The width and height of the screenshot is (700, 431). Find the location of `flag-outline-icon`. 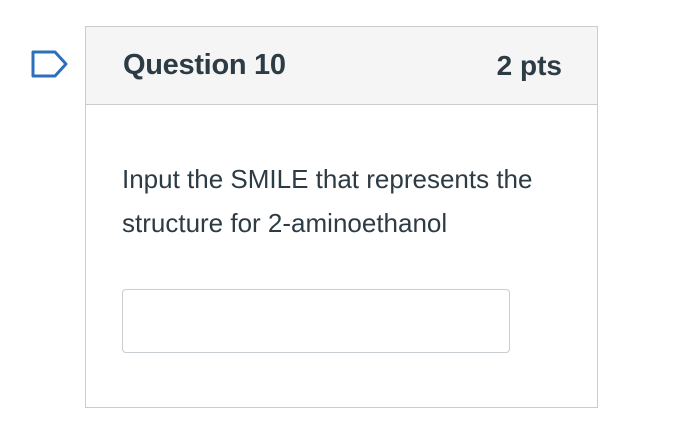

flag-outline-icon is located at coordinates (49, 64).